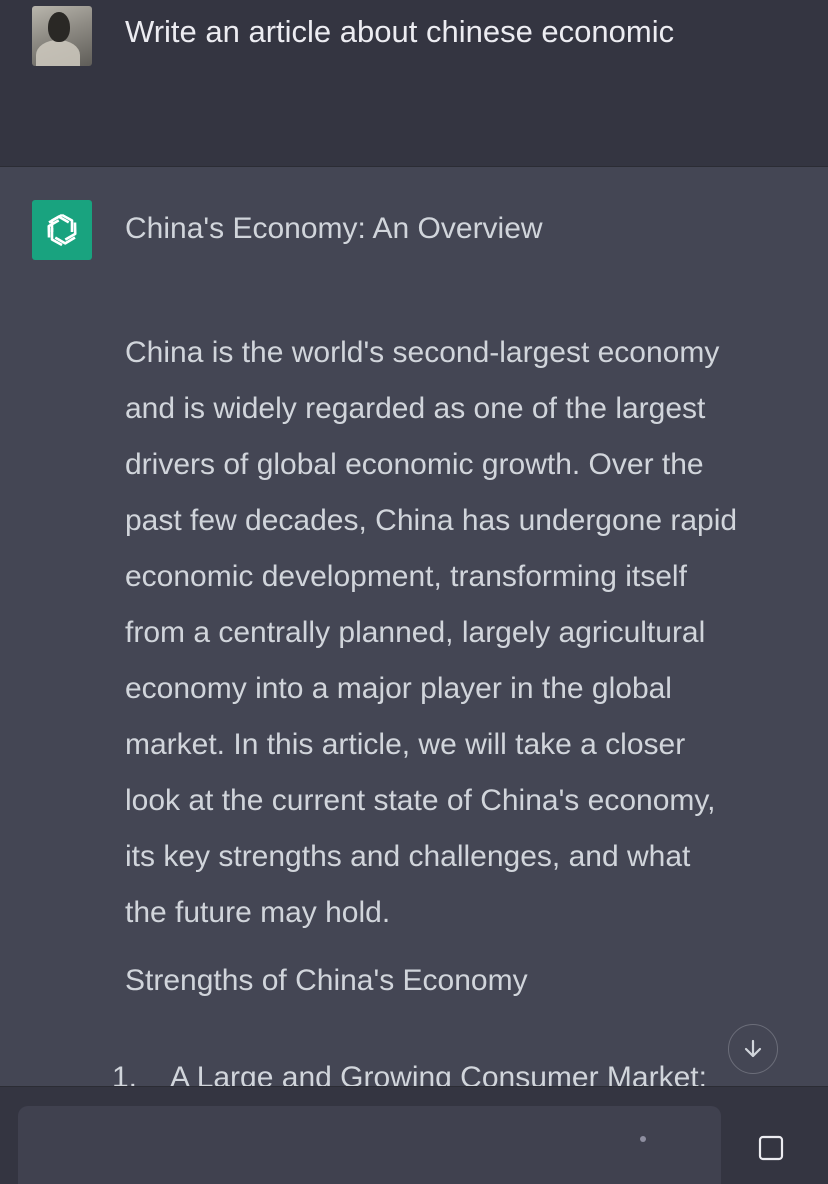 The height and width of the screenshot is (1184, 828). I want to click on article-title: China's Economy: An Overview, so click(334, 228).